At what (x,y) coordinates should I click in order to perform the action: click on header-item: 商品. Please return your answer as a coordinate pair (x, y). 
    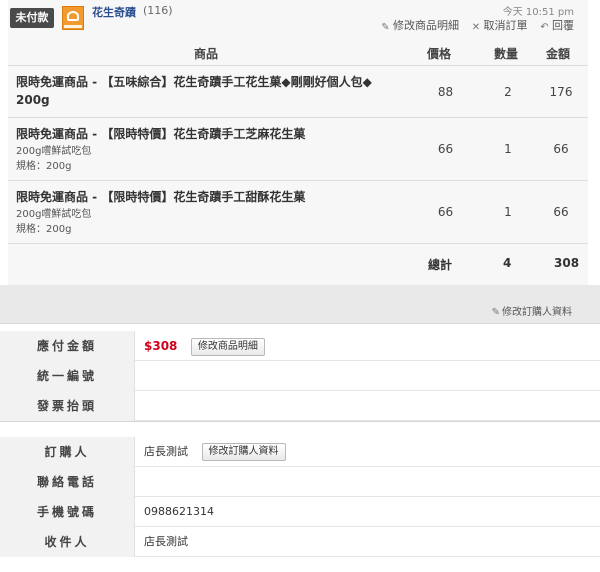
    Looking at the image, I should click on (206, 54).